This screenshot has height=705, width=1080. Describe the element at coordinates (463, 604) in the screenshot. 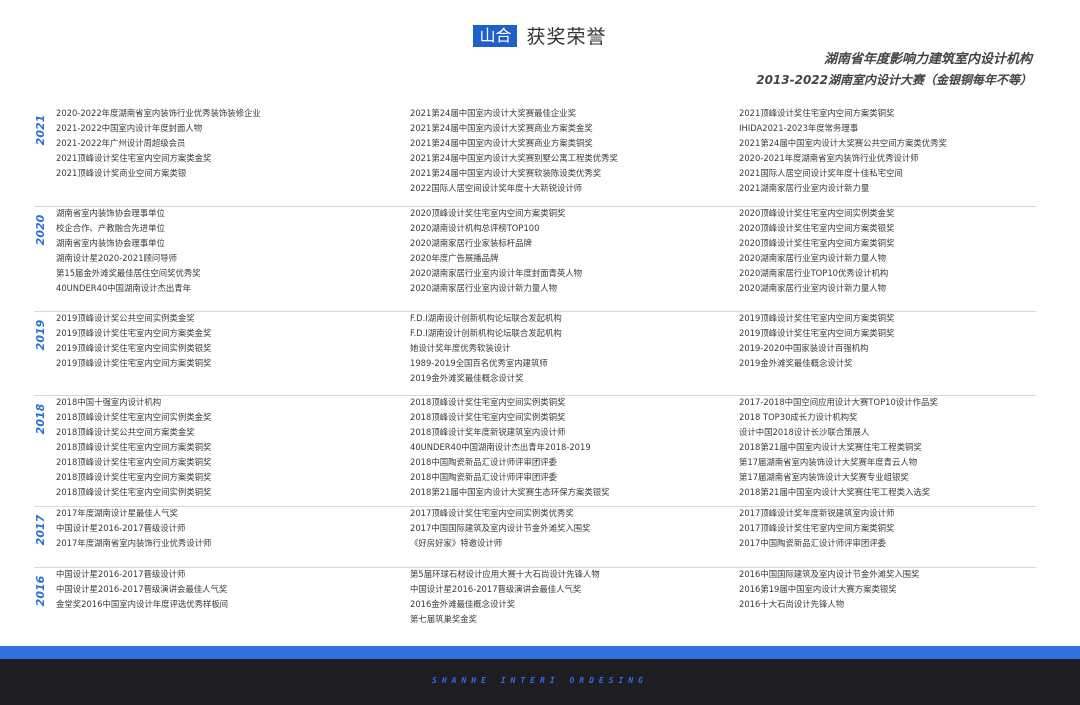

I see `award-item: 2016金外滩最佳概念设计奖` at that location.